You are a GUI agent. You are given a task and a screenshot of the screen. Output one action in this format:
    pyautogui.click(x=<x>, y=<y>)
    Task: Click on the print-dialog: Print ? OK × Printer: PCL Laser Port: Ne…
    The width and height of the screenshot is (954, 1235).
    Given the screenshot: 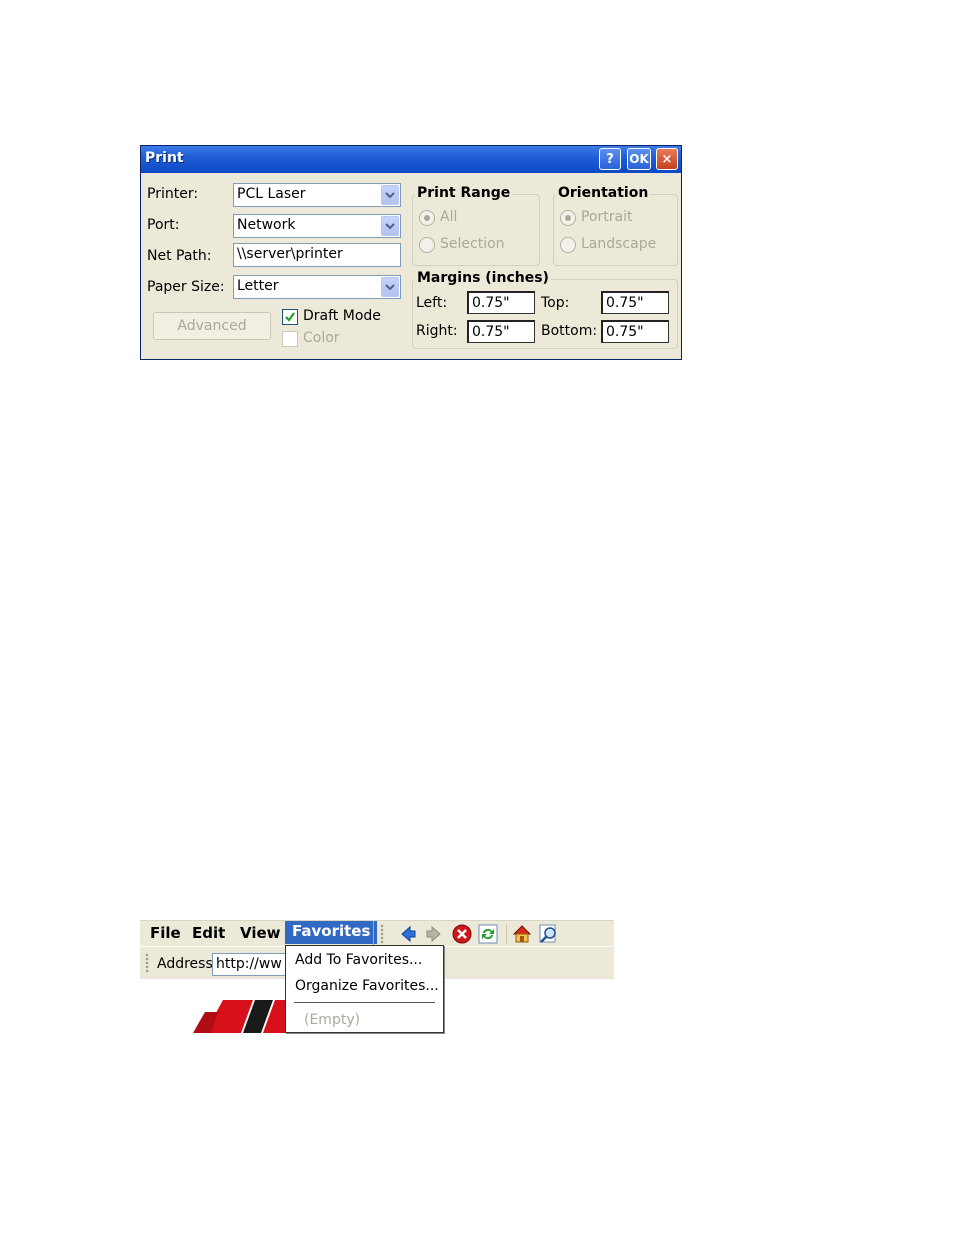 What is the action you would take?
    pyautogui.click(x=411, y=252)
    